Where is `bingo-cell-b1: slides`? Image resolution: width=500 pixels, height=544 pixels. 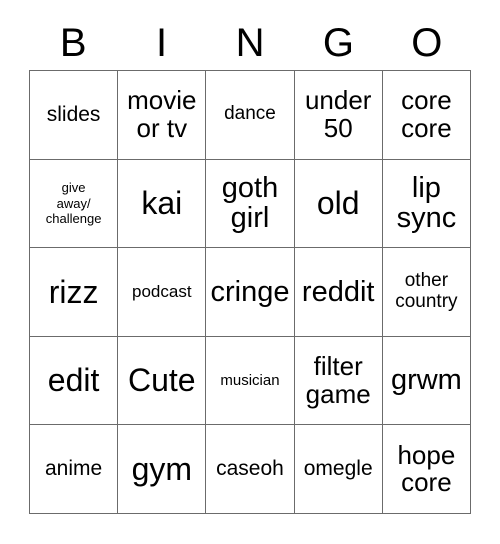 bingo-cell-b1: slides is located at coordinates (74, 115).